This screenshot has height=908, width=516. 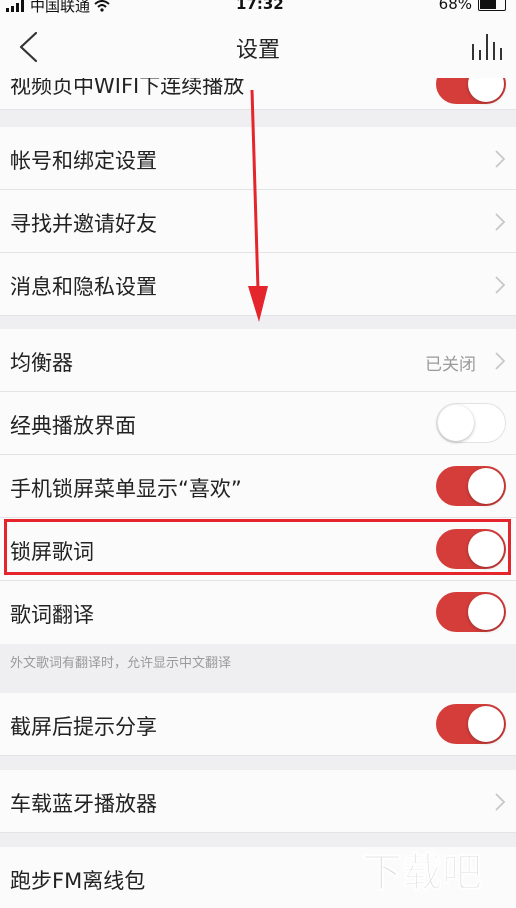 What do you see at coordinates (121, 663) in the screenshot?
I see `lyric-translate-hint: 外文歌词有翻译时，允许显示中文翻译` at bounding box center [121, 663].